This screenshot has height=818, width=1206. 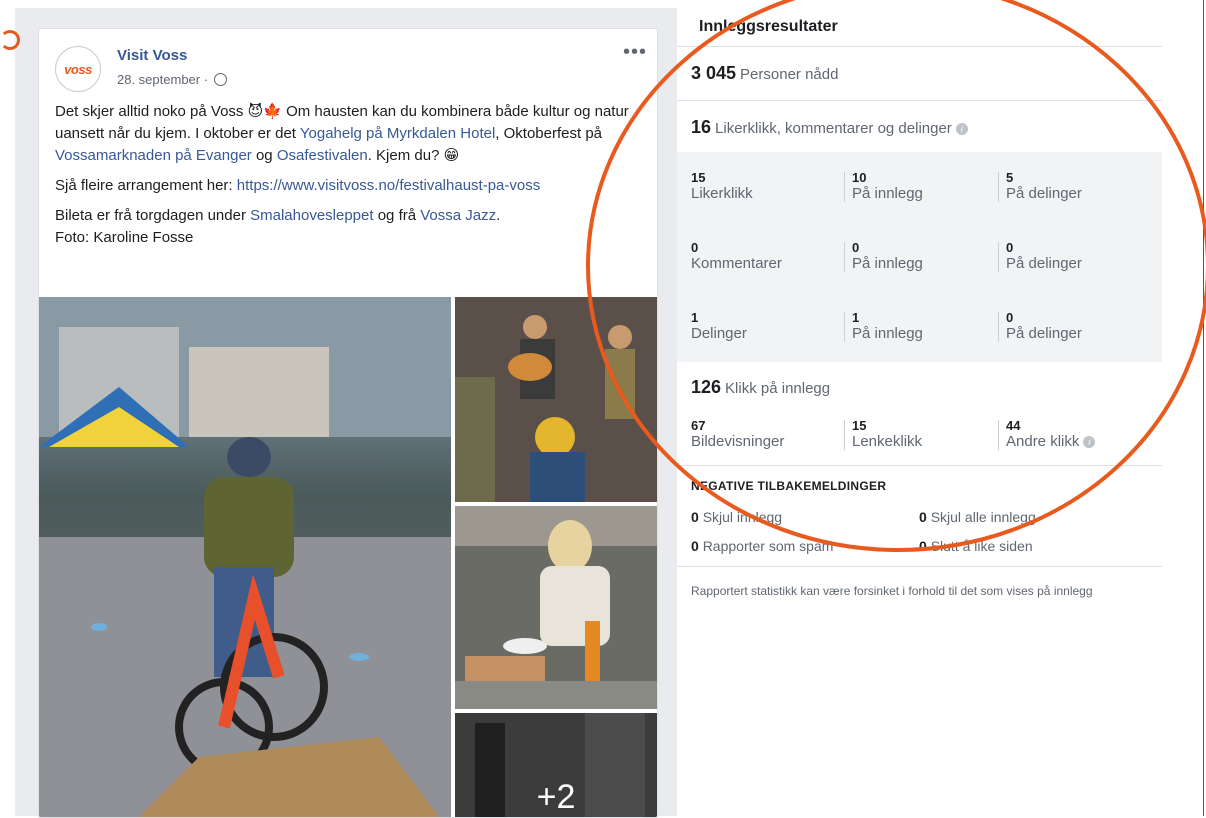 What do you see at coordinates (927, 256) in the screenshot?
I see `stat-cell: 0 På innlegg` at bounding box center [927, 256].